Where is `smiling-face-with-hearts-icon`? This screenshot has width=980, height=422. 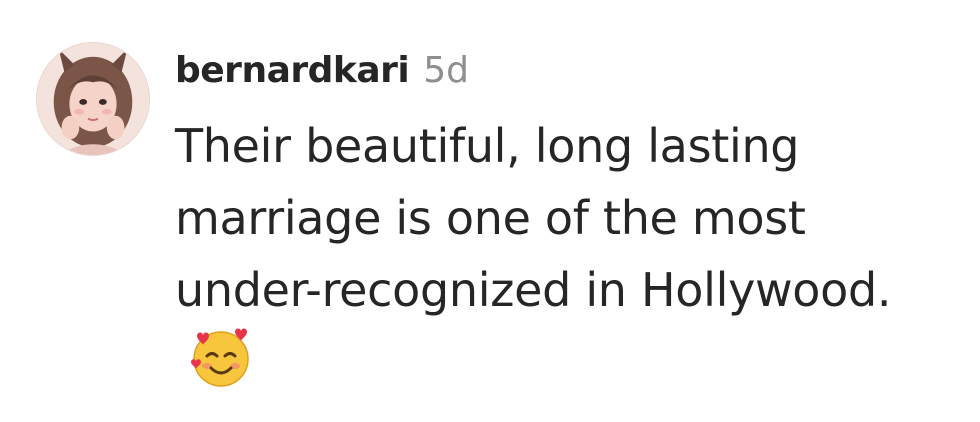
smiling-face-with-hearts-icon is located at coordinates (221, 358).